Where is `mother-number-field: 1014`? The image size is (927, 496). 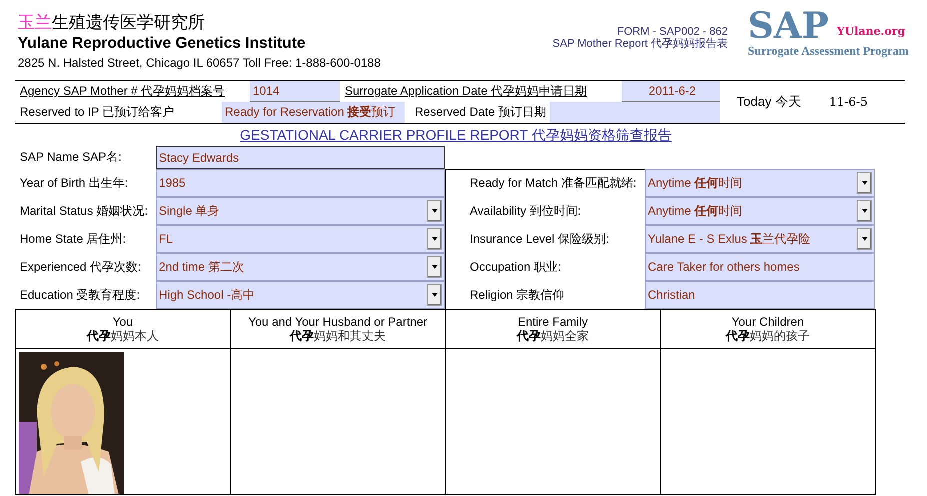
mother-number-field: 1014 is located at coordinates (295, 91).